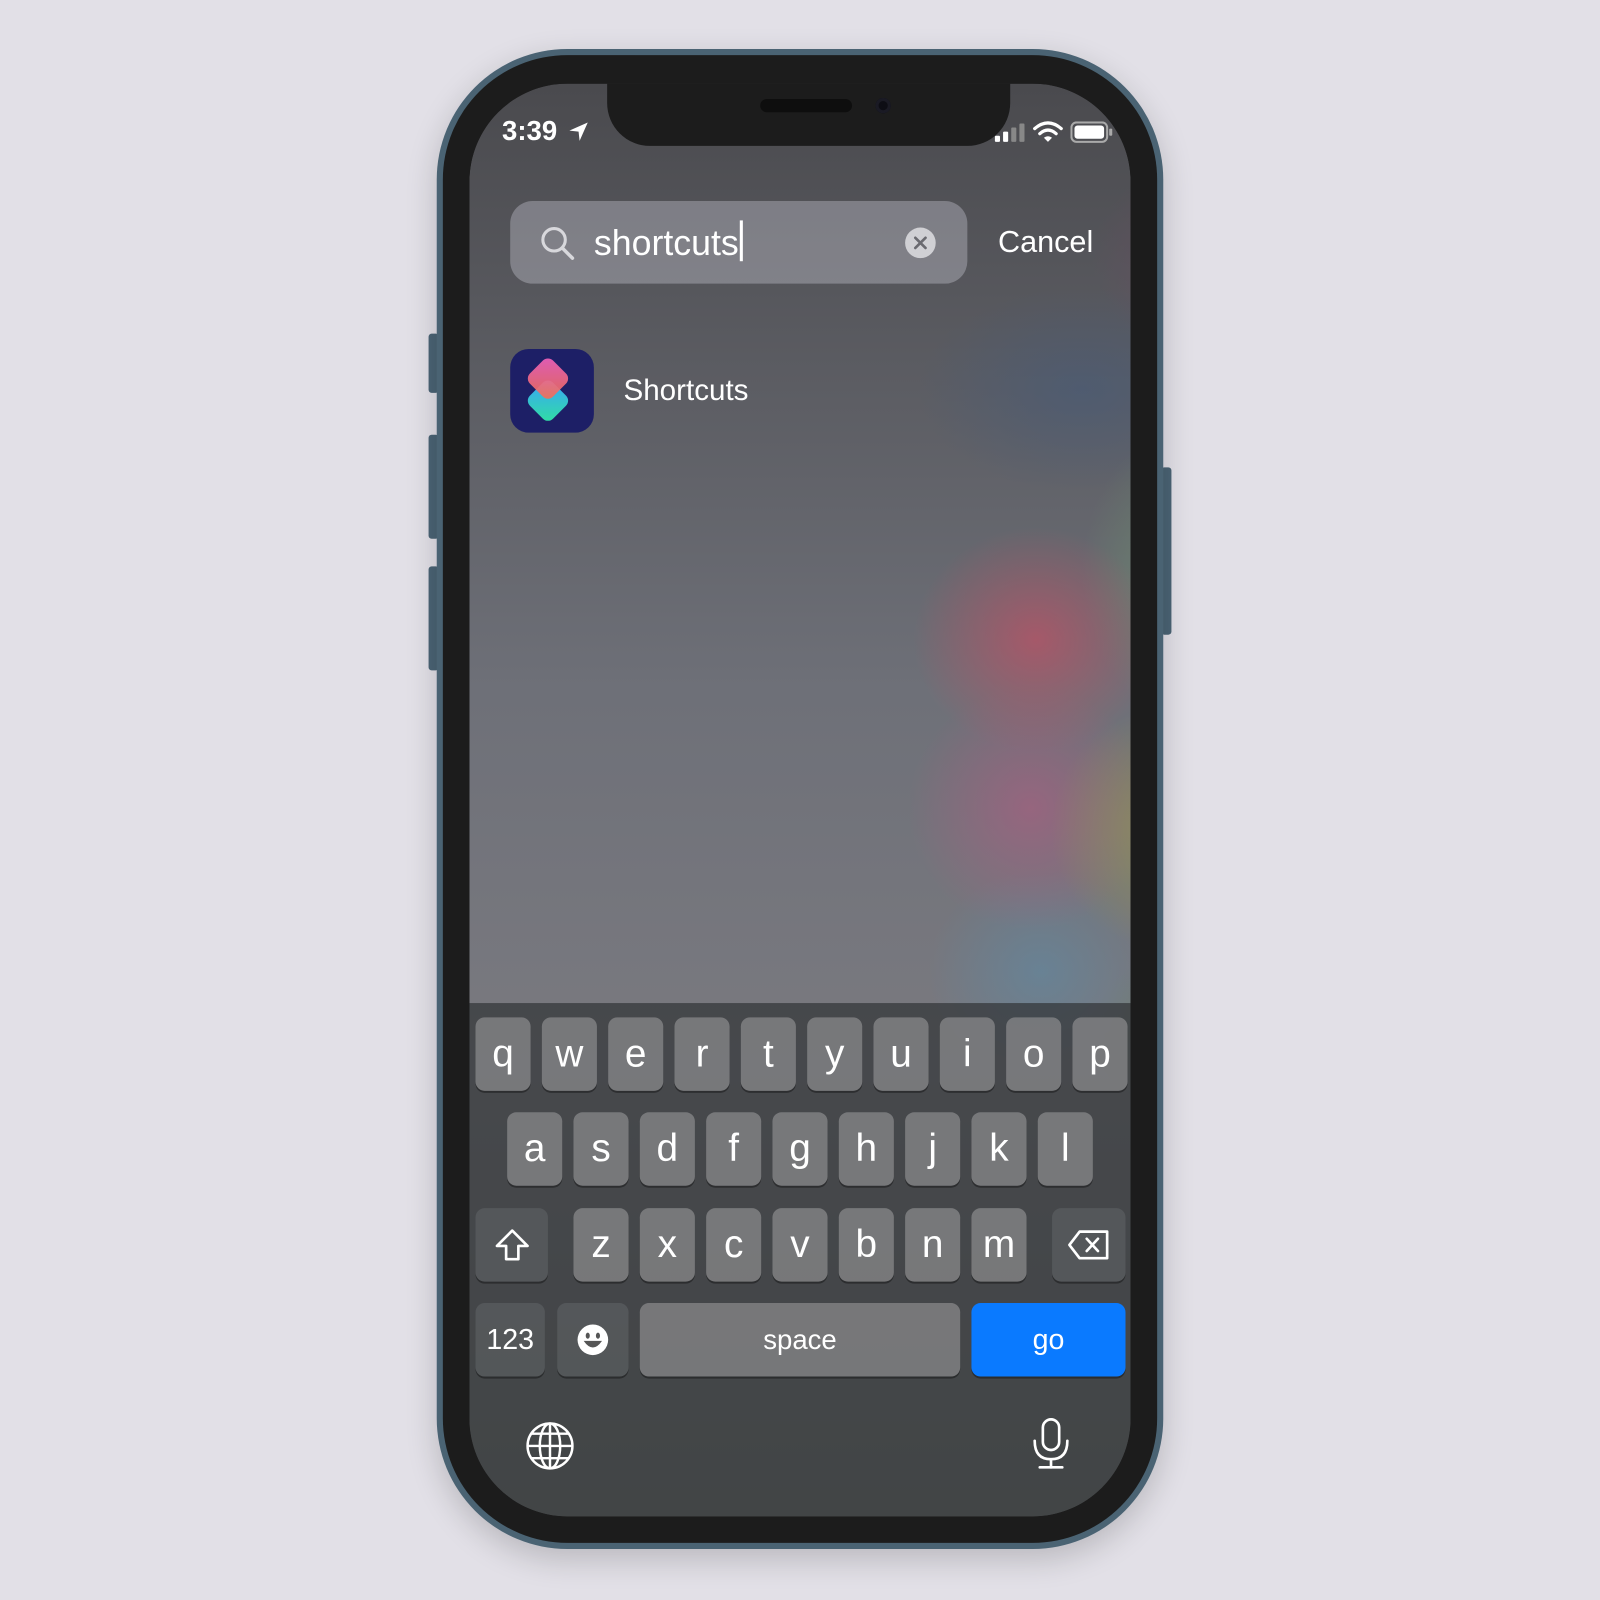 This screenshot has width=1600, height=1600. Describe the element at coordinates (1045, 243) in the screenshot. I see `cancel-button: Cancel` at that location.